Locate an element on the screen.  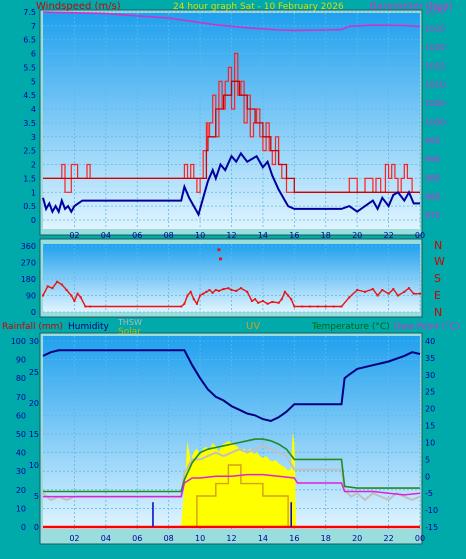
x-tick-label: 00 is located at coordinates (420, 538).